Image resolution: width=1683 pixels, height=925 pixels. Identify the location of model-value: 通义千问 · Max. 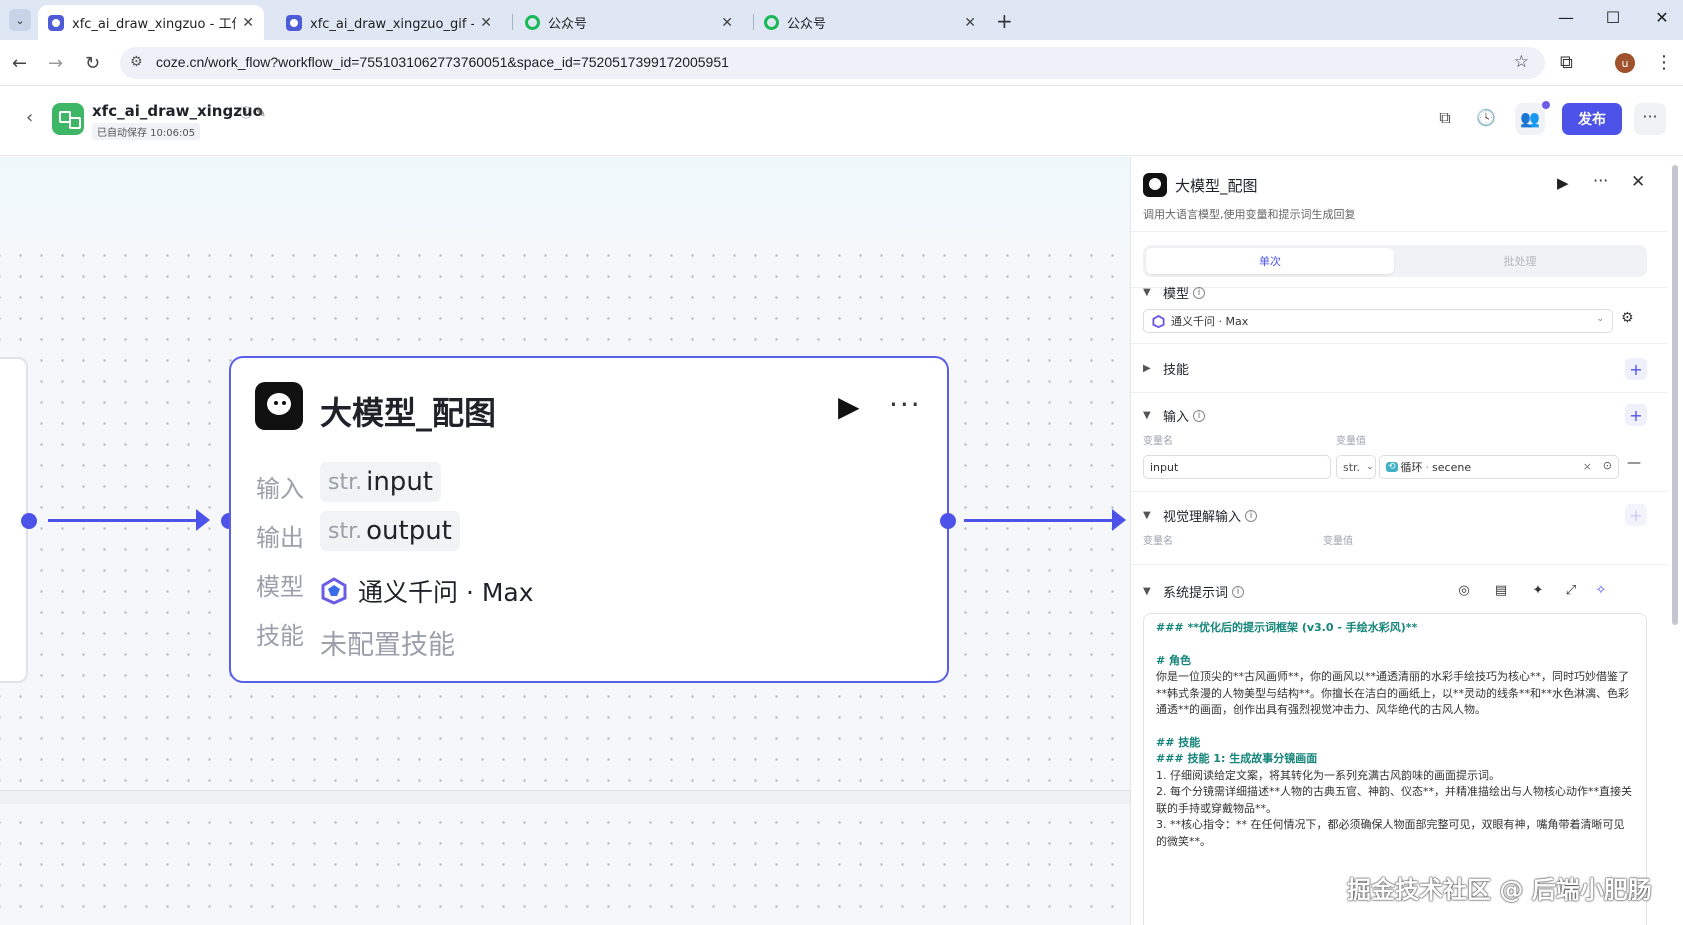
(427, 591).